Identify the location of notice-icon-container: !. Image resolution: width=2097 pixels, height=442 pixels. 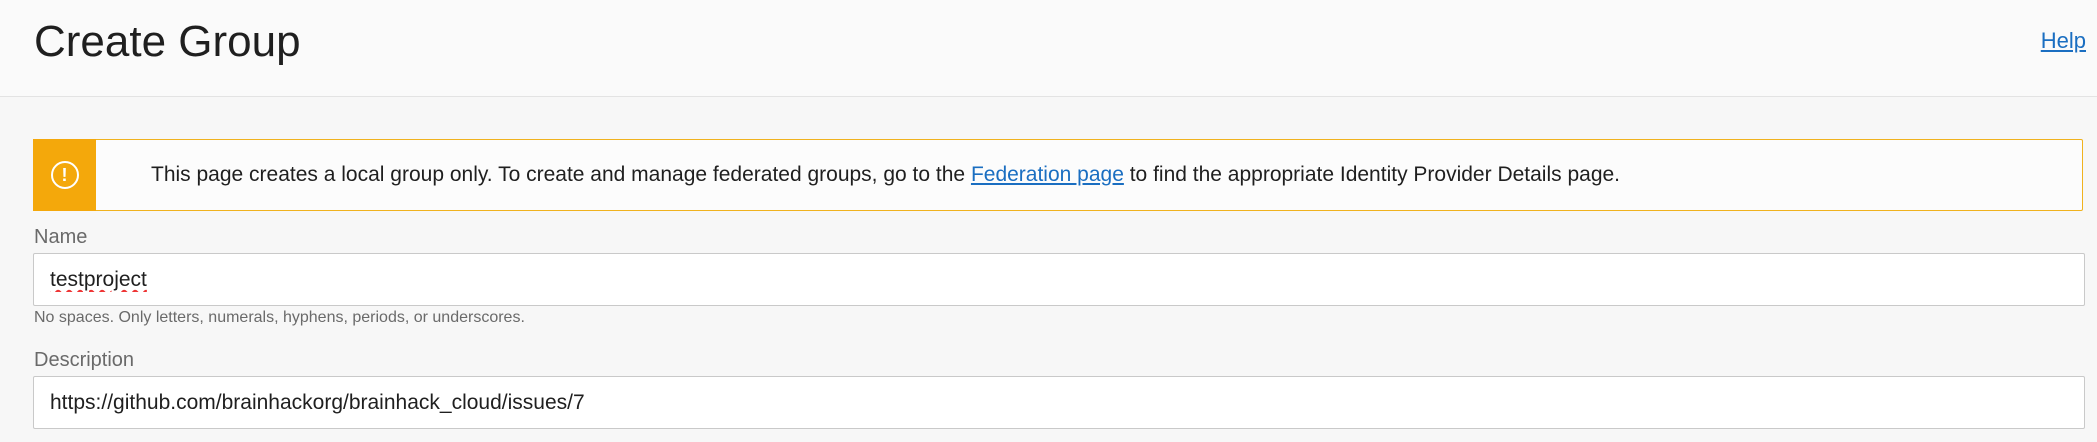
(64, 174).